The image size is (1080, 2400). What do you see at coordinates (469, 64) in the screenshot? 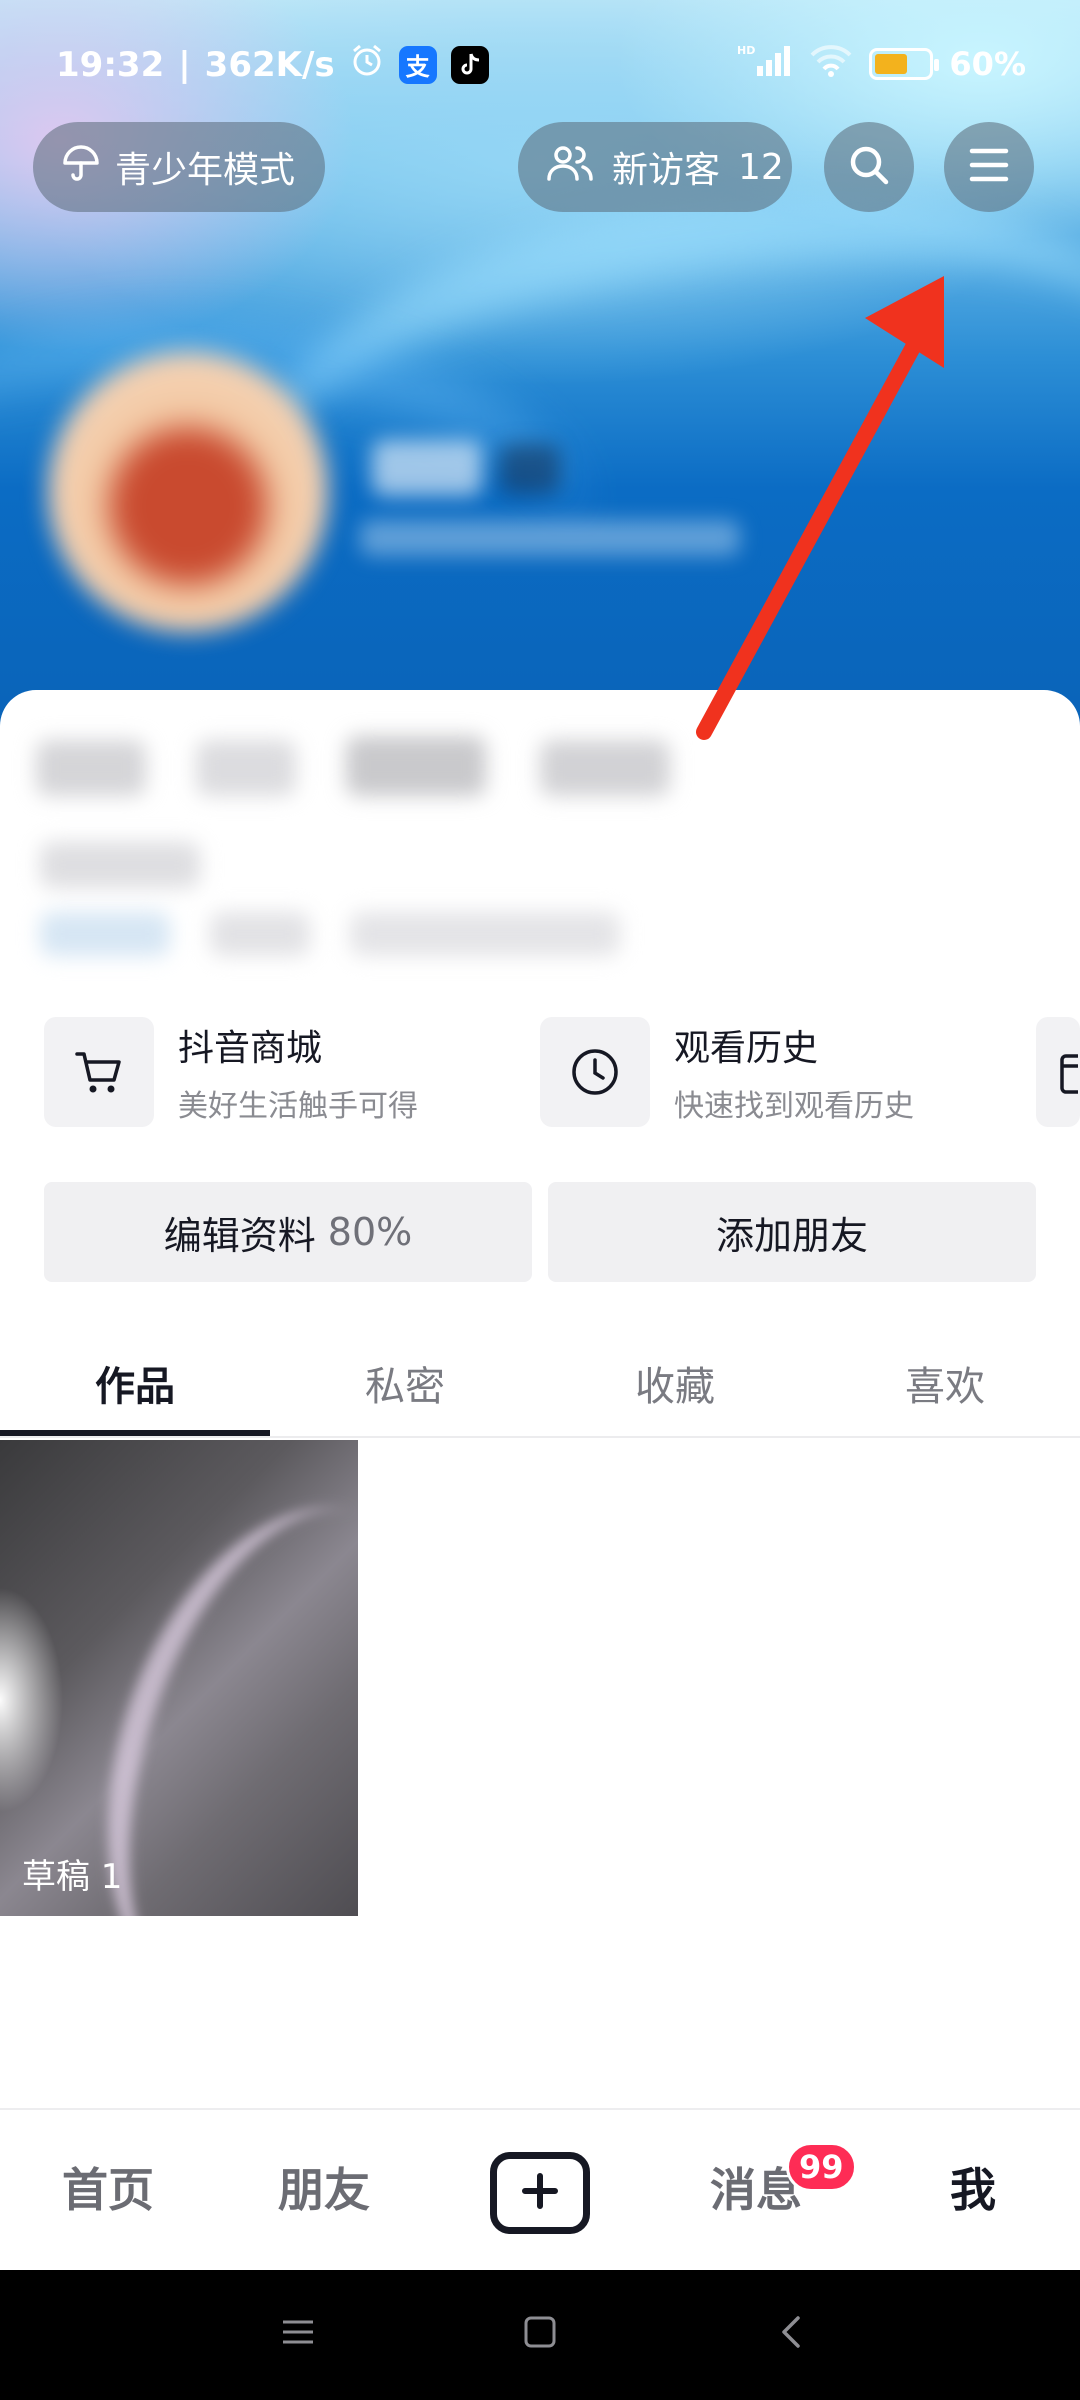
I see `tiktok-icon` at bounding box center [469, 64].